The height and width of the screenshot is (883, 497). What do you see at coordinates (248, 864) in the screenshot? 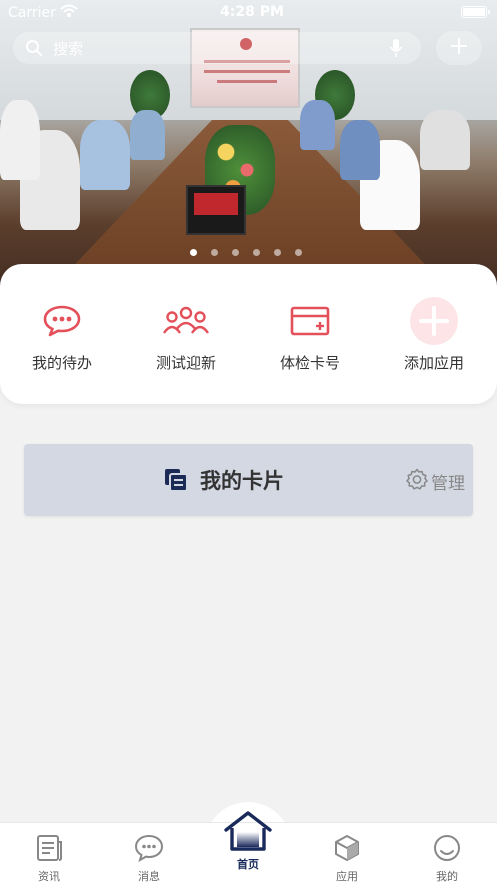
I see `tab-label: 首页` at bounding box center [248, 864].